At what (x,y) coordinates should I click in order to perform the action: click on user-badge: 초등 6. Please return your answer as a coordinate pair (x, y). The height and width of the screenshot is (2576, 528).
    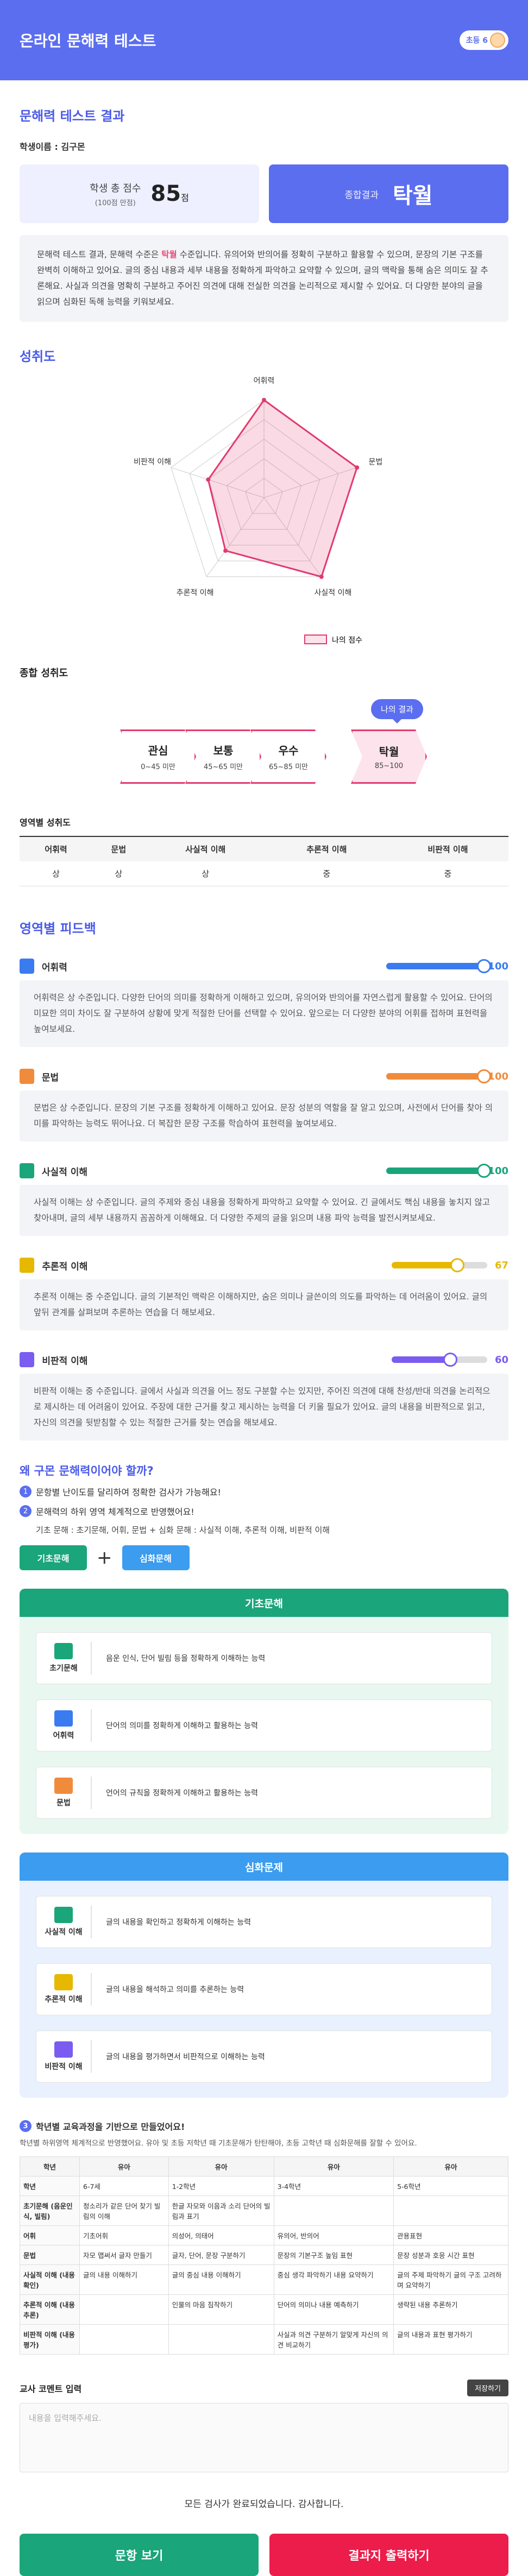
    Looking at the image, I should click on (483, 40).